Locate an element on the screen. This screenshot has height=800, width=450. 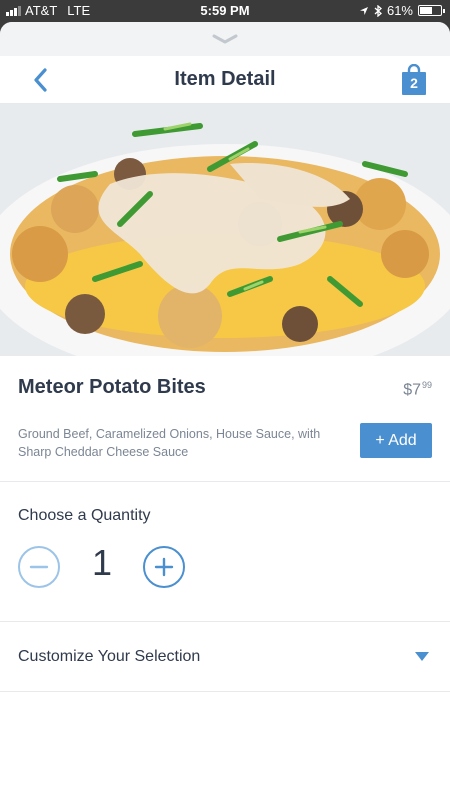
customize-selection-row: Customize Your Selection is located at coordinates (225, 657).